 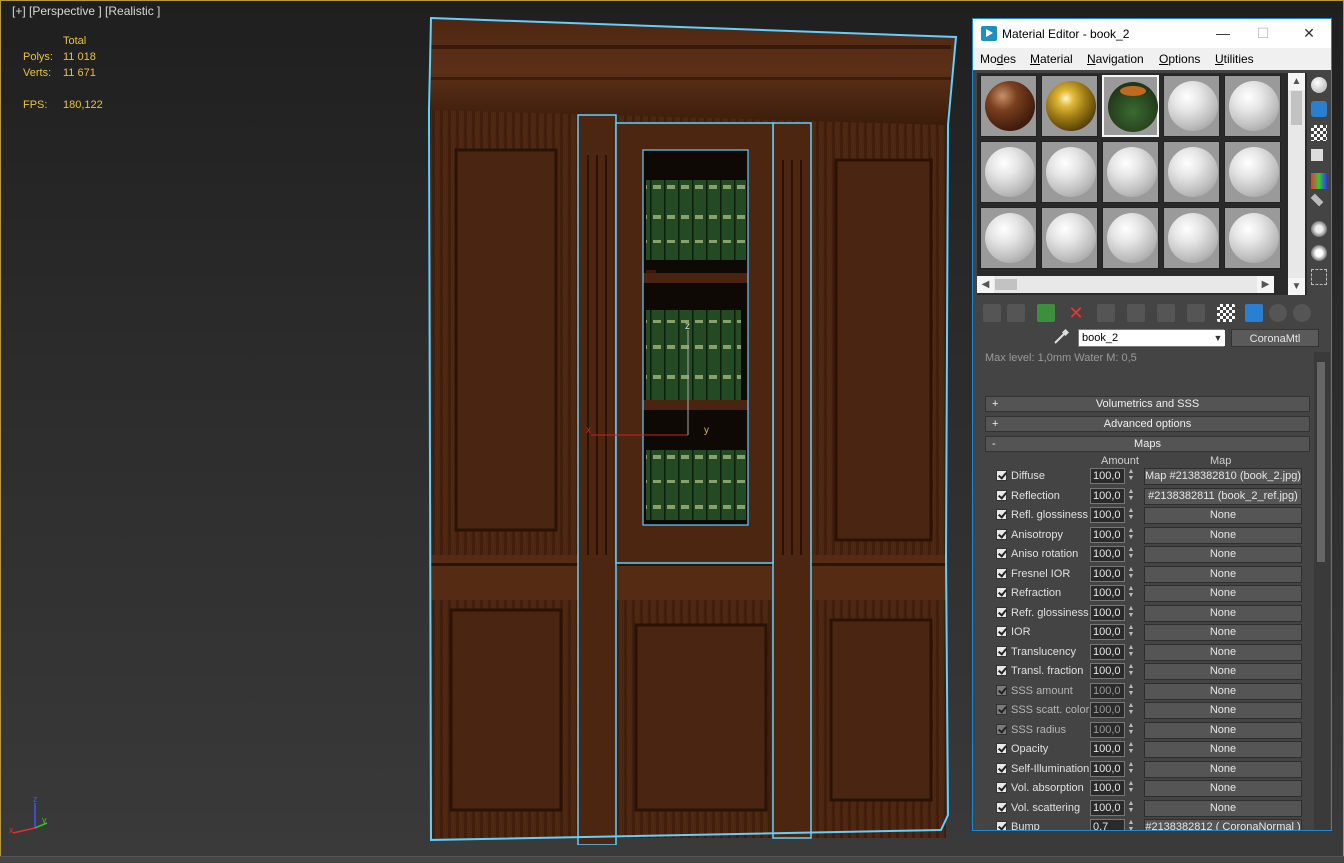 I want to click on sample-type-icon, so click(x=1319, y=85).